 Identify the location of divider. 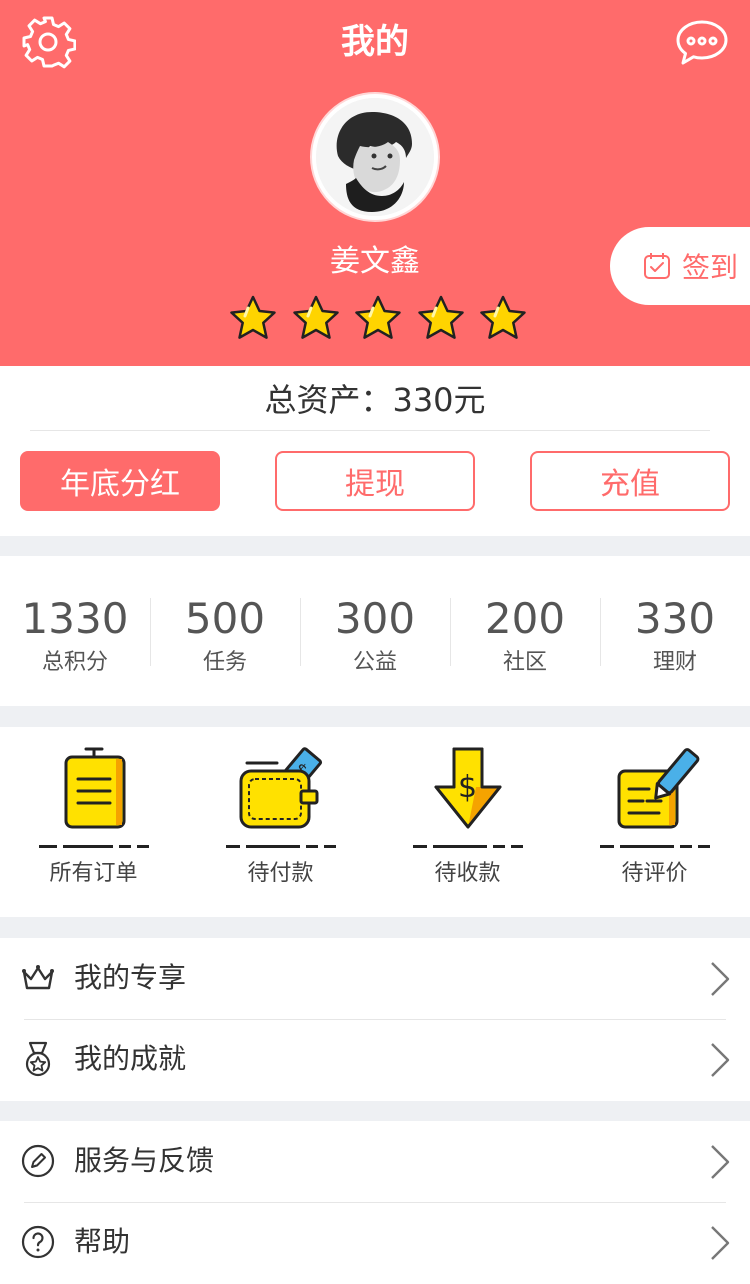
(370, 430).